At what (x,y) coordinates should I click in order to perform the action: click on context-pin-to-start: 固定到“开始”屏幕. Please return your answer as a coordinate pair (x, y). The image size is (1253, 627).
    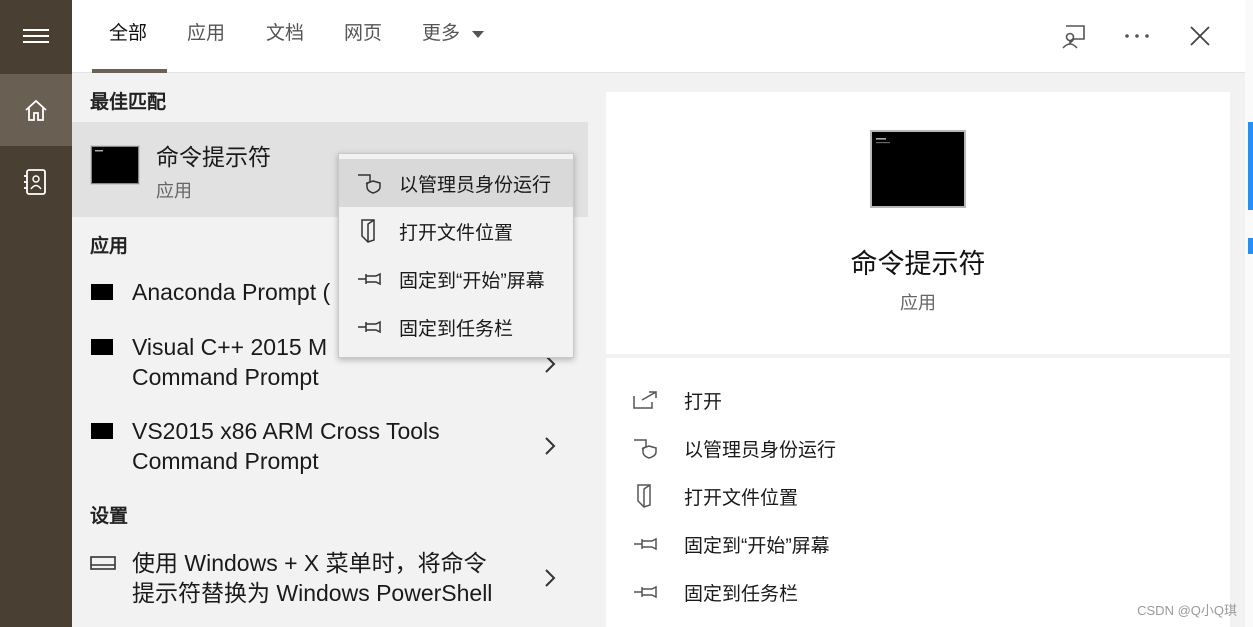
    Looking at the image, I should click on (456, 279).